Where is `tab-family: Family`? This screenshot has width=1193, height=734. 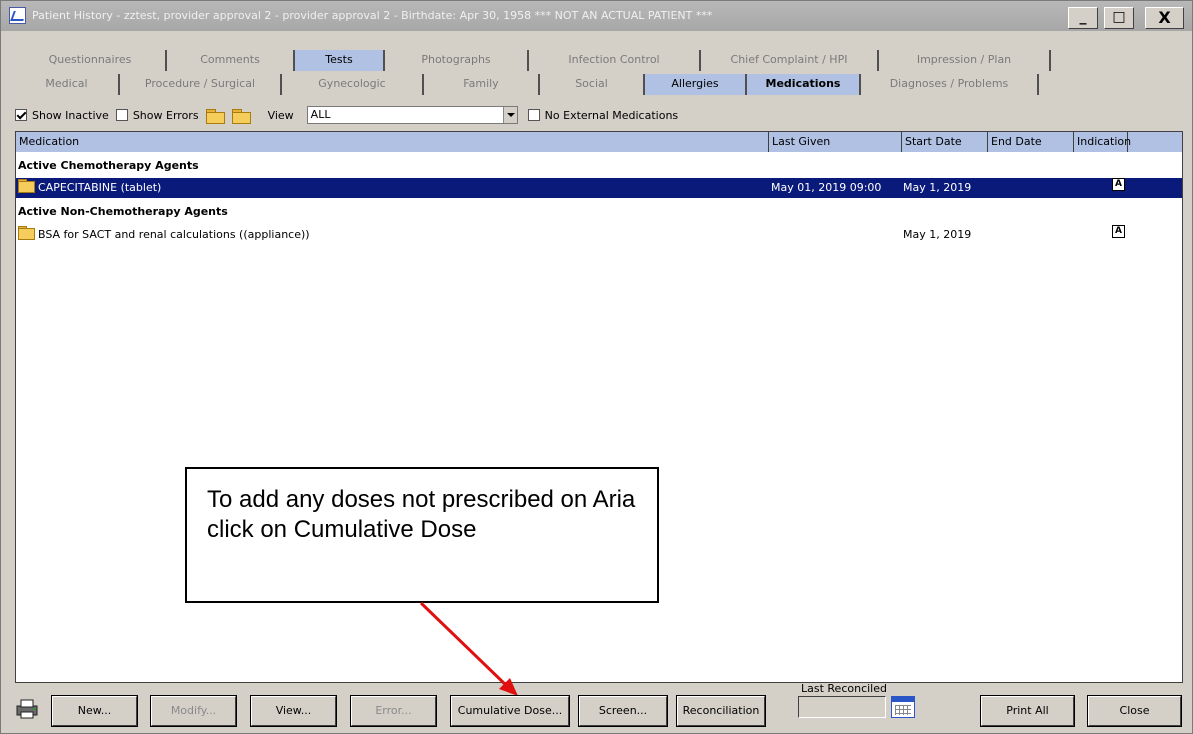
tab-family: Family is located at coordinates (482, 84).